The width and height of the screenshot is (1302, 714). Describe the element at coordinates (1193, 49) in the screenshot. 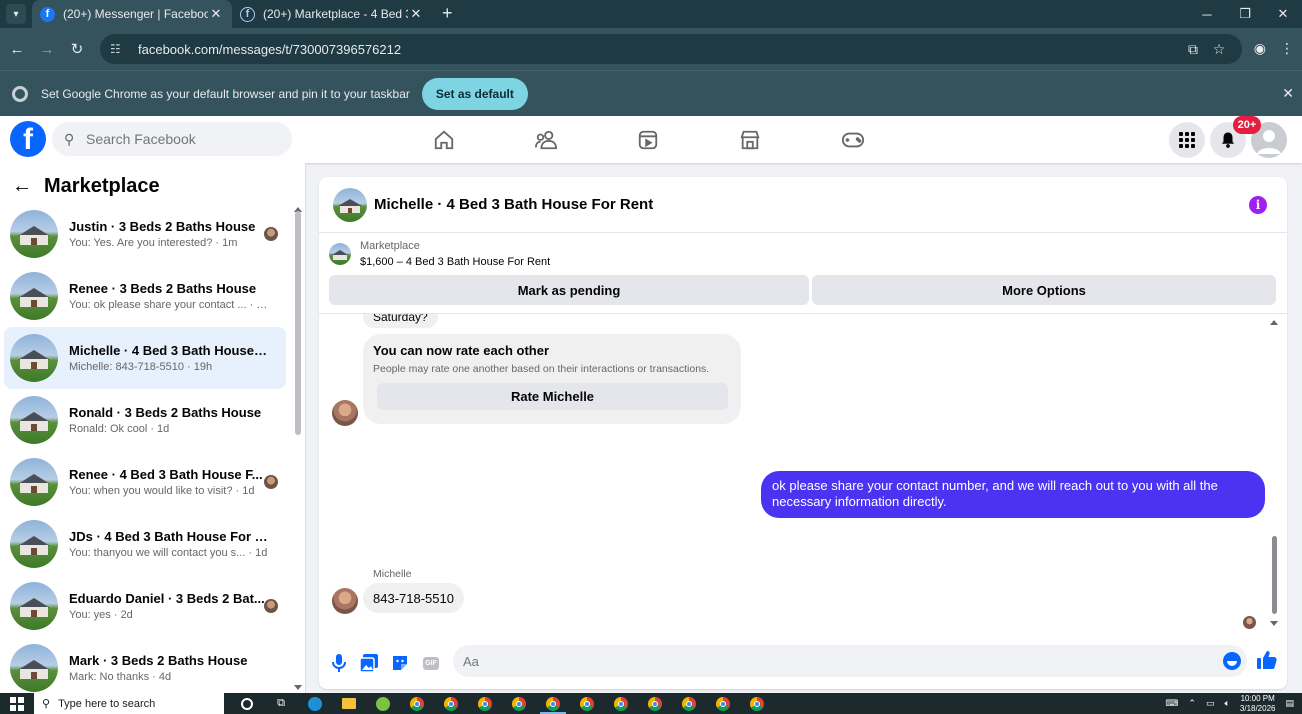

I see `install-app-icon: ⧉` at that location.